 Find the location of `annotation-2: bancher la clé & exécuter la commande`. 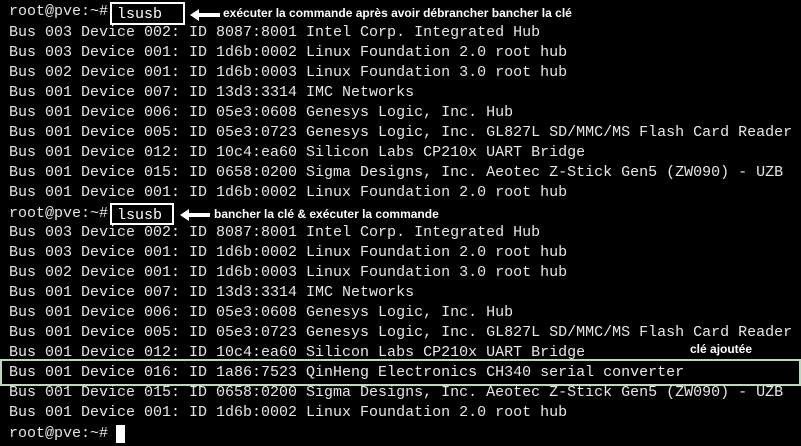

annotation-2: bancher la clé & exécuter la commande is located at coordinates (326, 214).